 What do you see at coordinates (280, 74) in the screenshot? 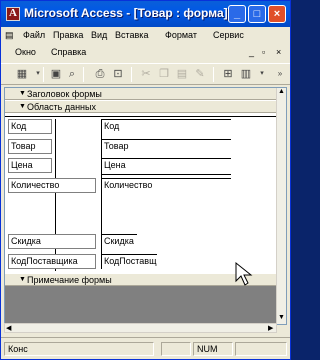
I see `toolbar-overflow-icon: »` at bounding box center [280, 74].